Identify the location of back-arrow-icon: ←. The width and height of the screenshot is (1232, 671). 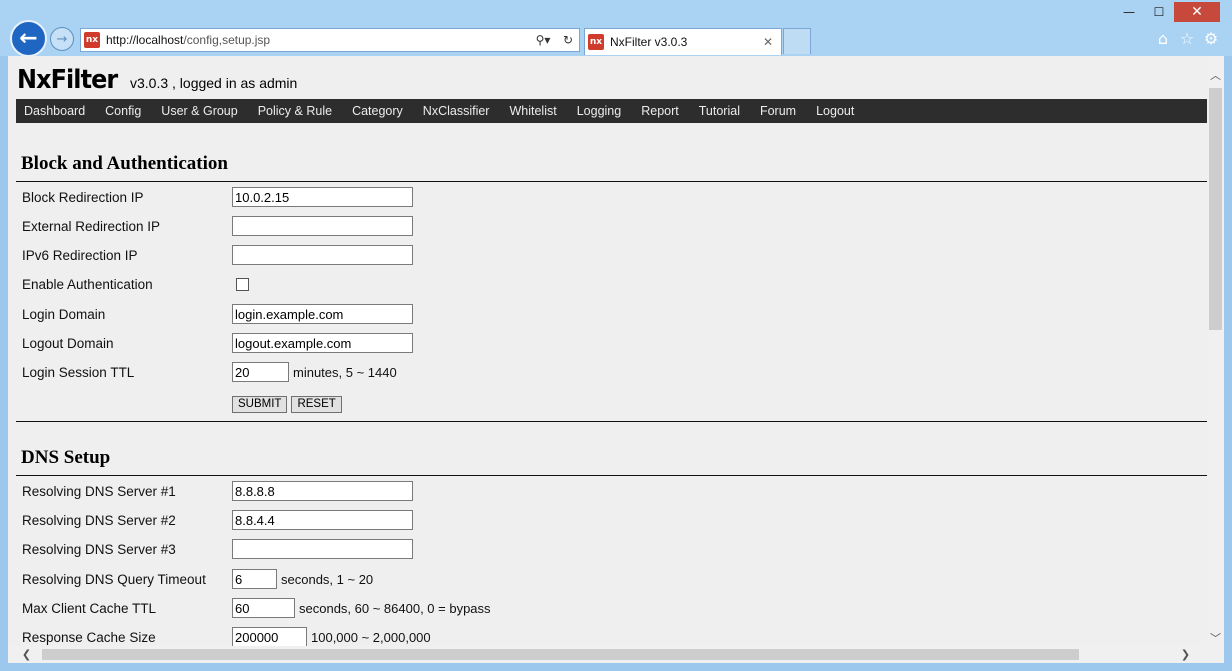
(28, 38).